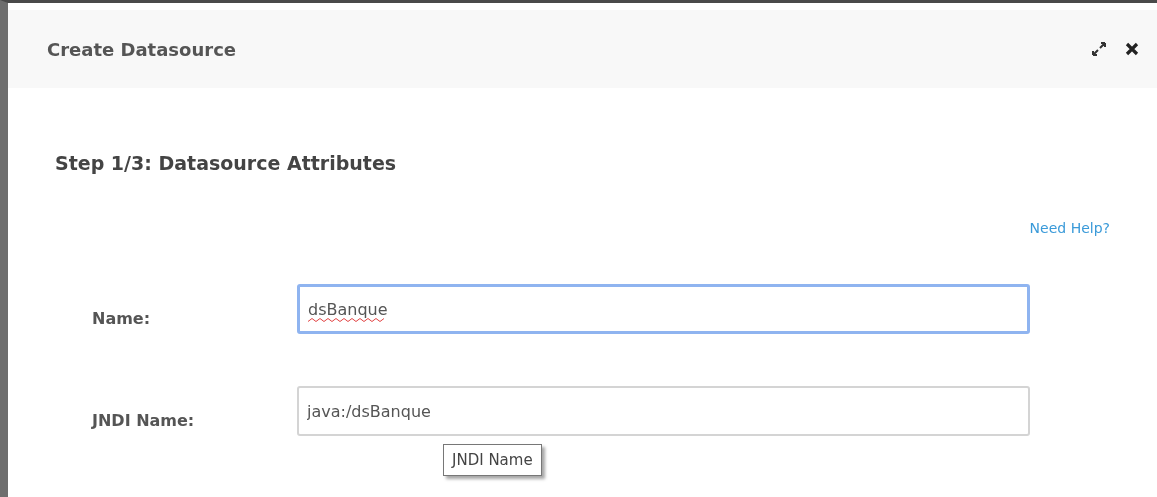  I want to click on text-field: java:/dsBanque, so click(663, 411).